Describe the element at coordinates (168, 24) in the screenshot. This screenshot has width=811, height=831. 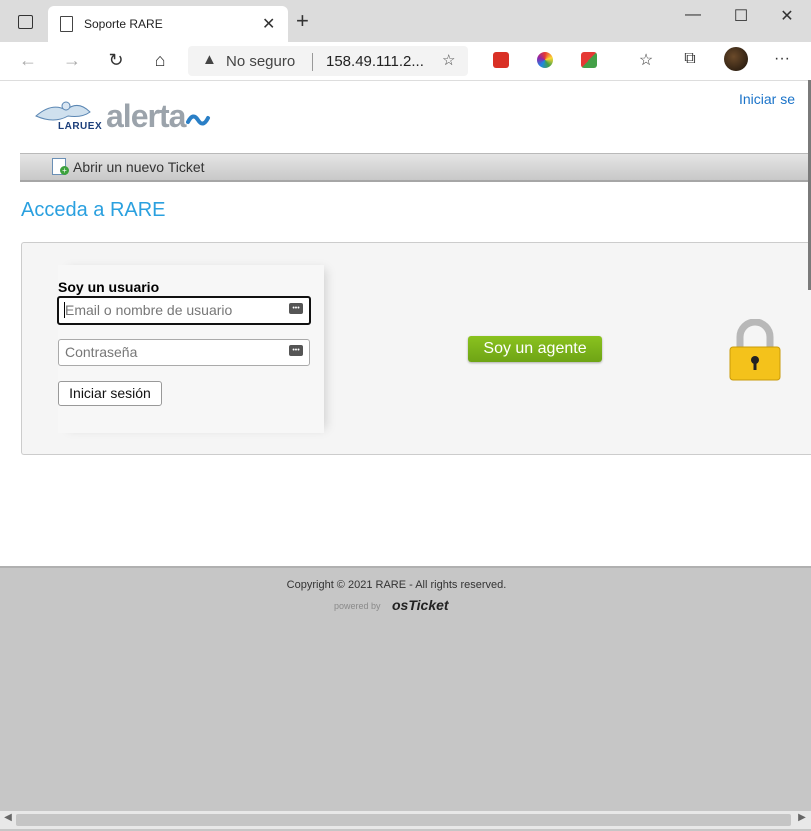
I see `browser-tab: Soporte RARE ✕` at that location.